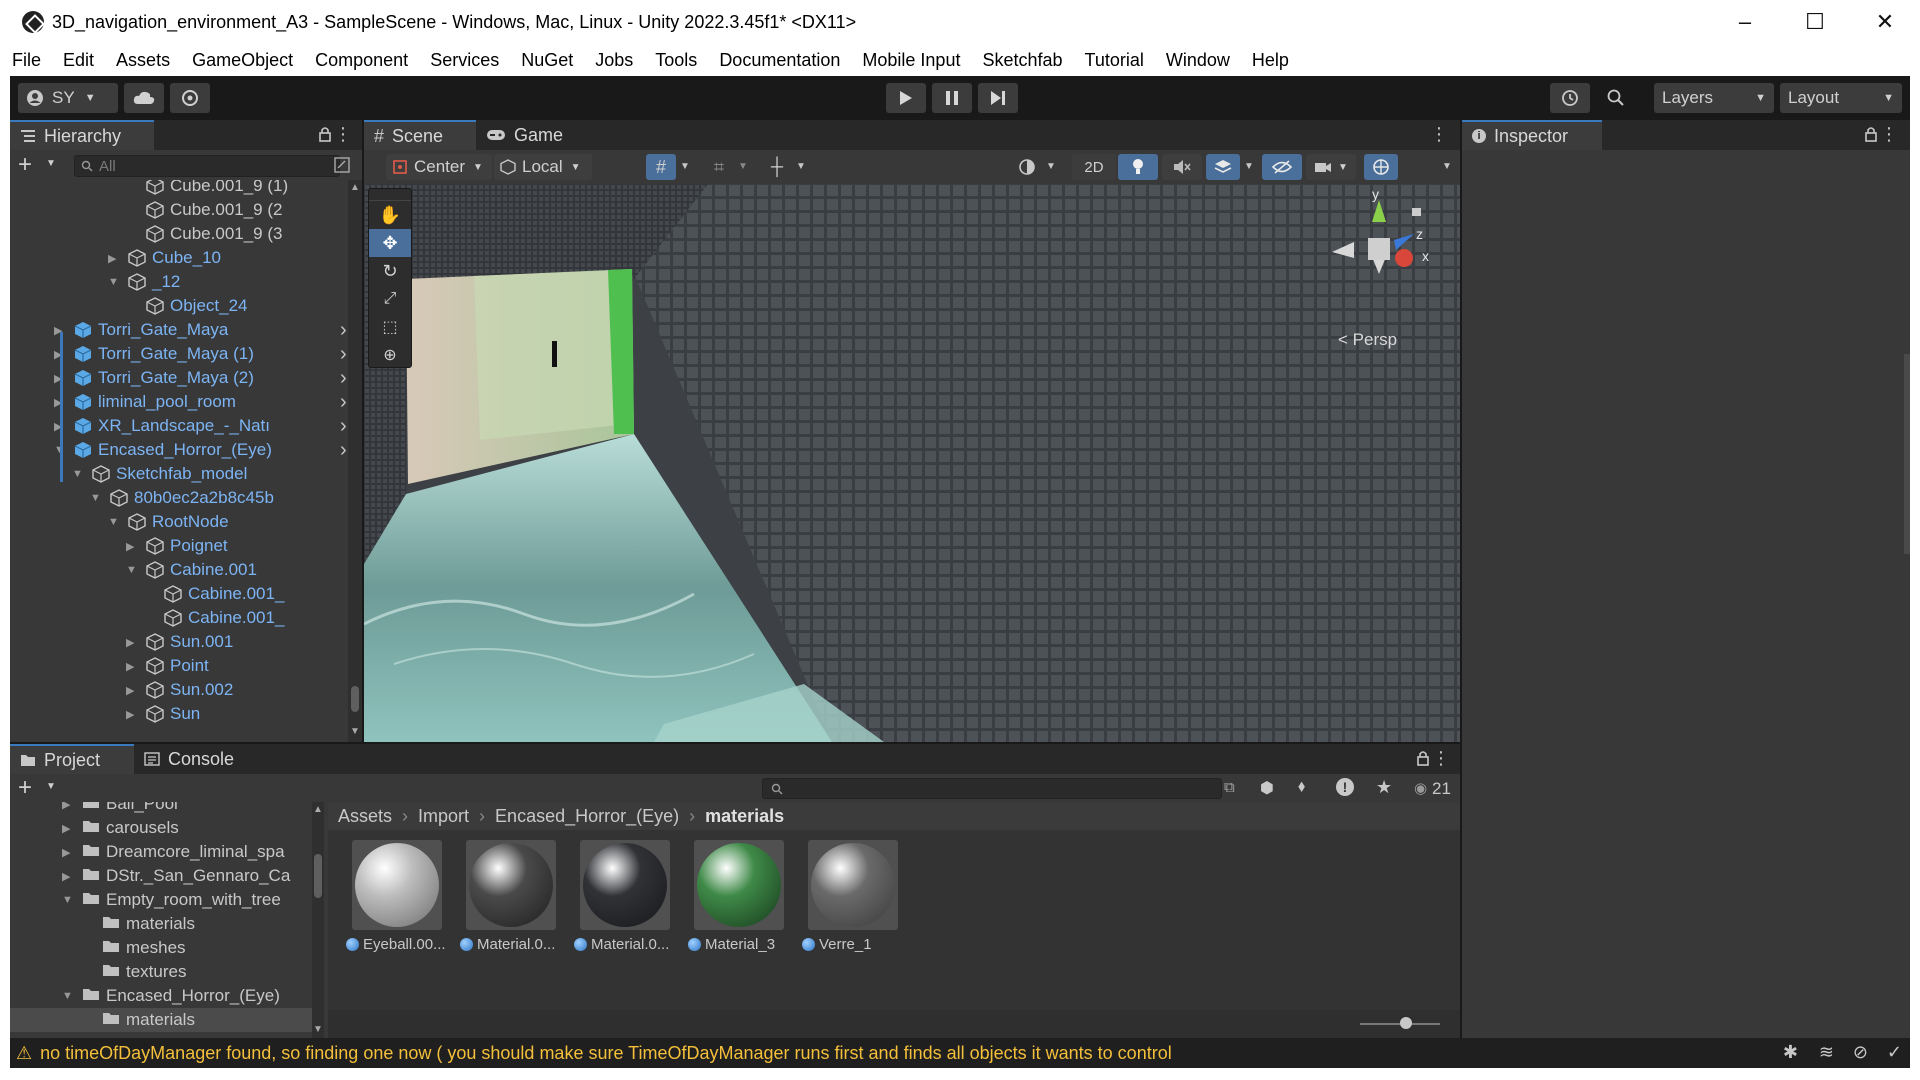 This screenshot has width=1920, height=1080. Describe the element at coordinates (355, 461) in the screenshot. I see `hierarchy-scrollbar: ▲ ▼` at that location.